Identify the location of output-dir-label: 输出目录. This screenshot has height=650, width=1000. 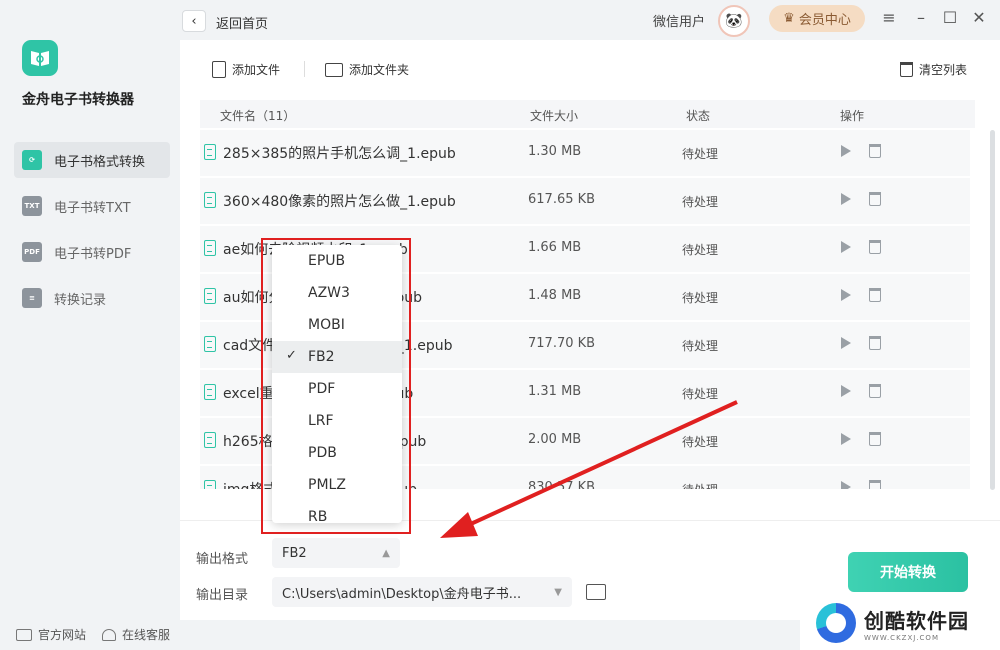
(222, 595).